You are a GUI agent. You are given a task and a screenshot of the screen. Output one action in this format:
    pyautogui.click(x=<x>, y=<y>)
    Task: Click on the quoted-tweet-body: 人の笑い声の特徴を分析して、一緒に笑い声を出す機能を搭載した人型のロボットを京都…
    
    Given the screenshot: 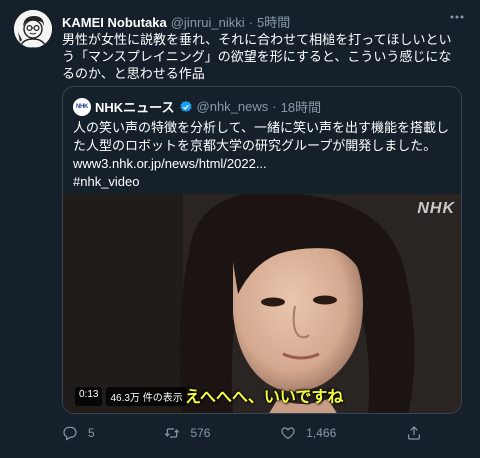 What is the action you would take?
    pyautogui.click(x=263, y=155)
    